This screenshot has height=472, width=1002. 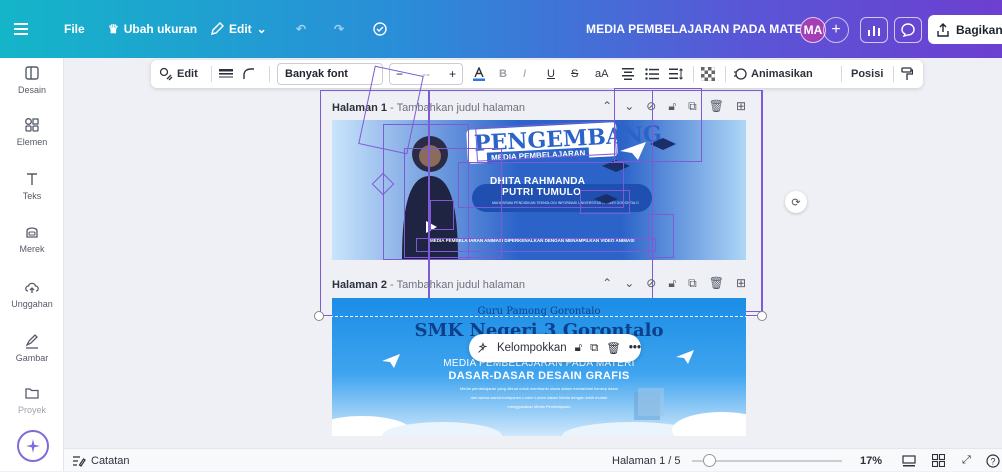 I want to click on more-icon: •••, so click(x=635, y=348).